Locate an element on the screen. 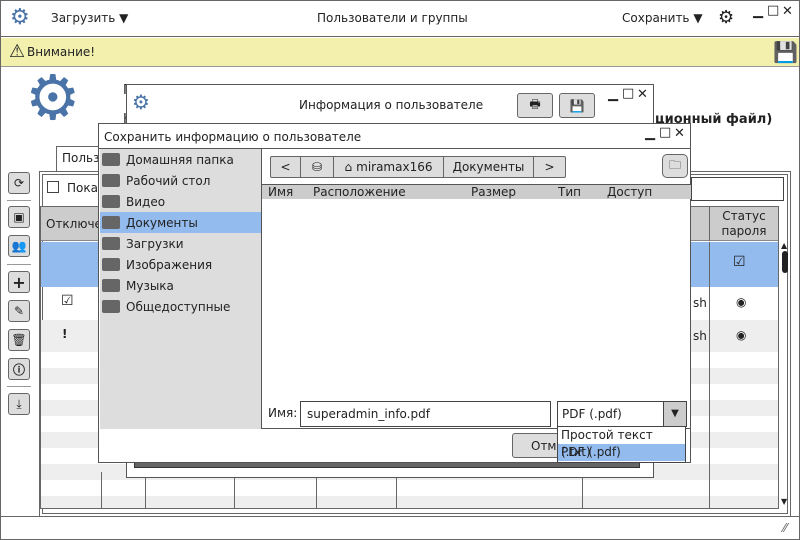  place-item: Документы is located at coordinates (180, 222).